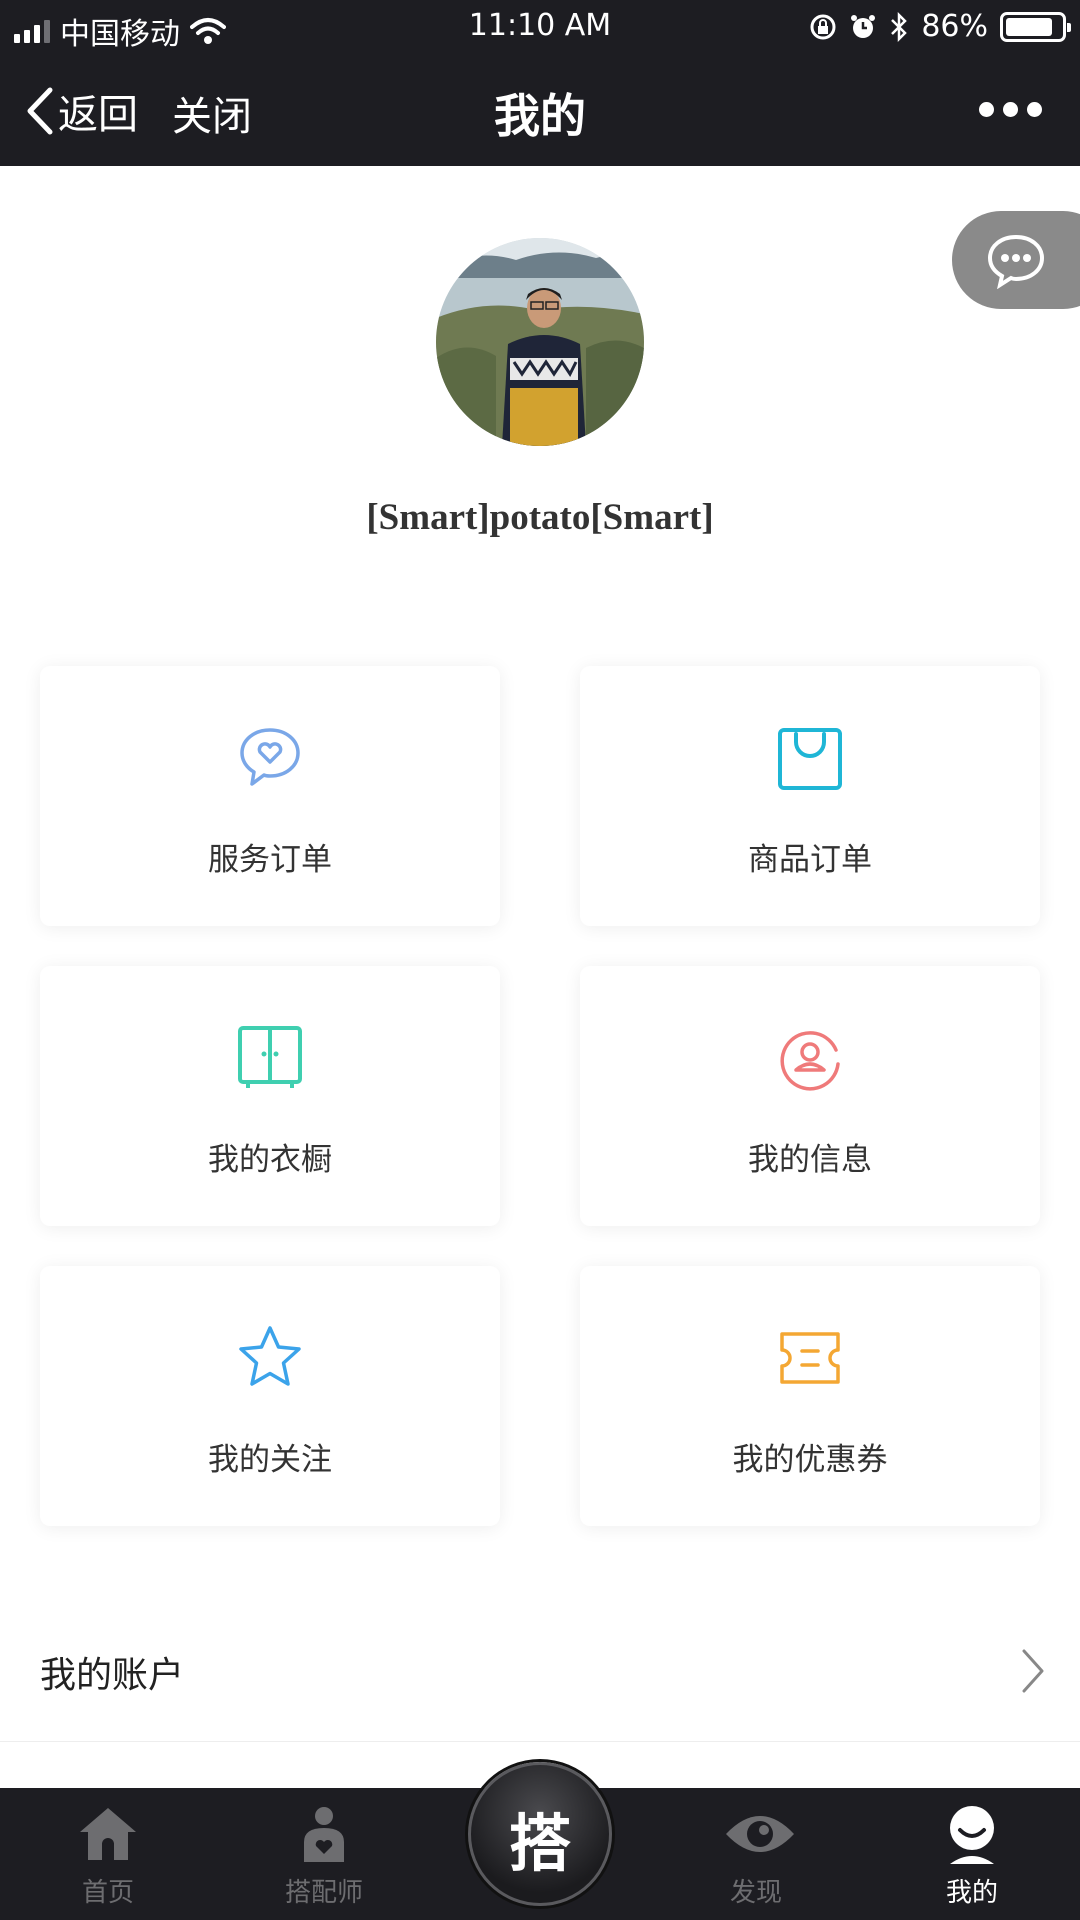  Describe the element at coordinates (540, 517) in the screenshot. I see `username: [Smart]potato[Smart]` at that location.